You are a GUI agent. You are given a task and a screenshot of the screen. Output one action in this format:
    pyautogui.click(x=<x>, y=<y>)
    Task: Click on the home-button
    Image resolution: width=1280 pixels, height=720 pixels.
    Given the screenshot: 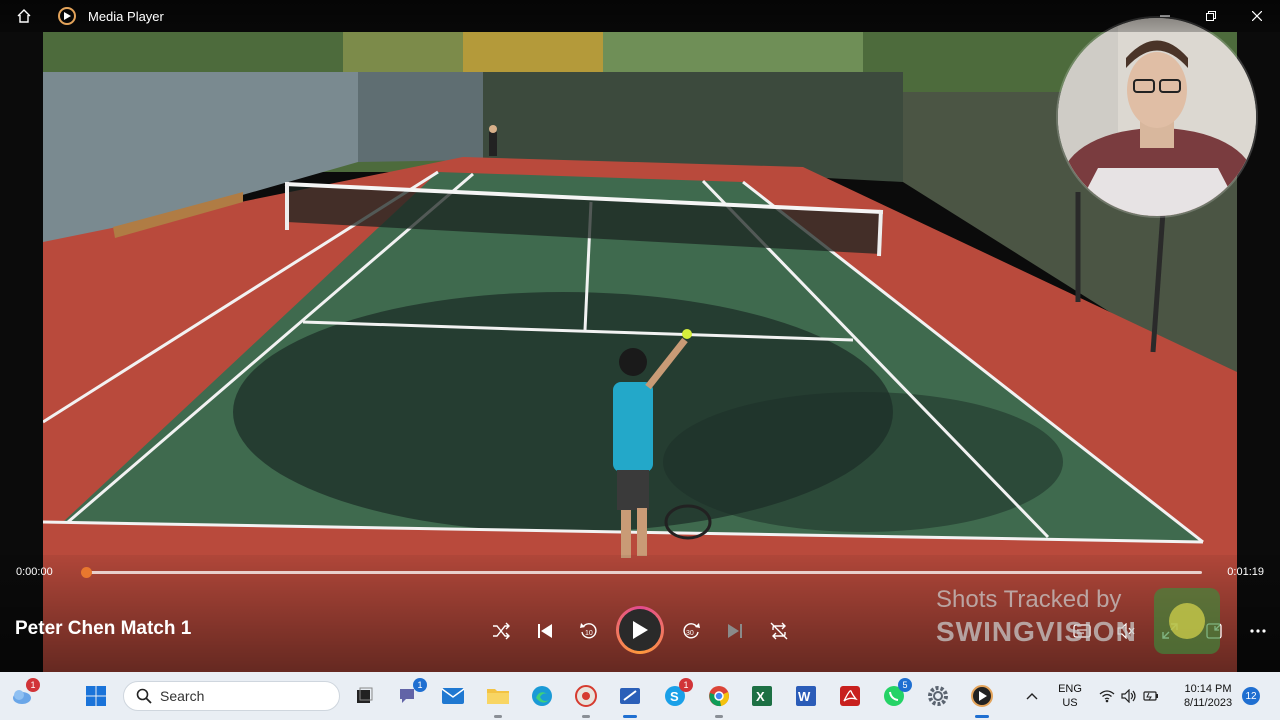 What is the action you would take?
    pyautogui.click(x=24, y=16)
    